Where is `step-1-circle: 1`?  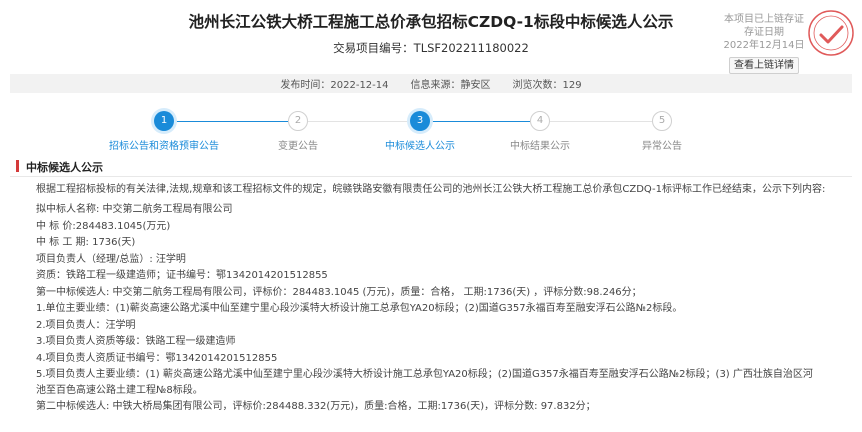 step-1-circle: 1 is located at coordinates (164, 121).